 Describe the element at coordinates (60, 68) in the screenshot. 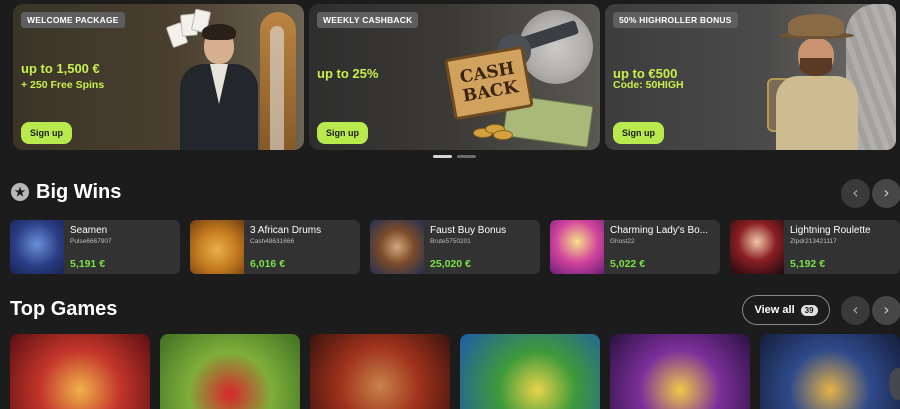

I see `promo-headline: up to 1,500 €` at that location.